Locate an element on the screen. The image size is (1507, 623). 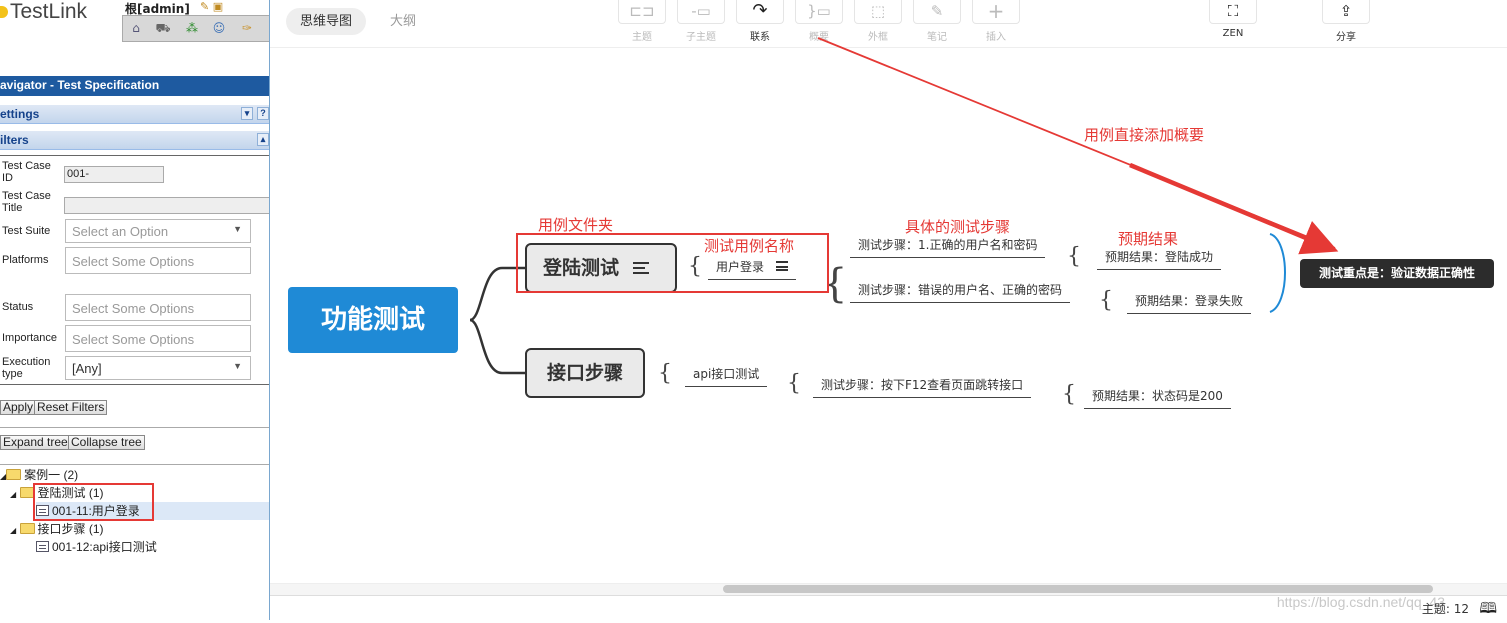
help-icon: ? is located at coordinates (263, 113).